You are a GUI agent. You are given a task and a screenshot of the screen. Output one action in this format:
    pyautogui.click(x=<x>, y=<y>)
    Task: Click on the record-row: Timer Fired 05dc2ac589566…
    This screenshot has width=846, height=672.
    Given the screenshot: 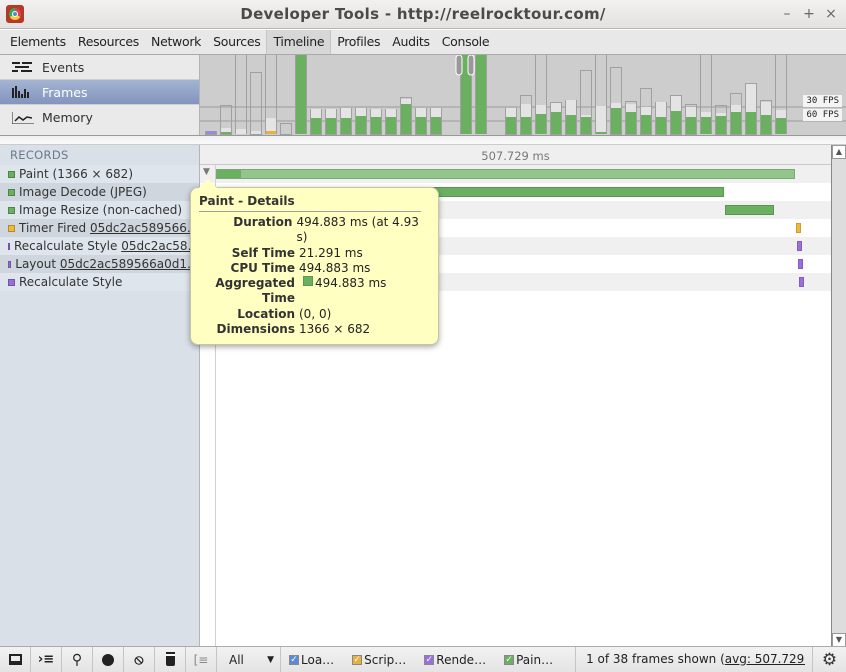 What is the action you would take?
    pyautogui.click(x=99, y=228)
    